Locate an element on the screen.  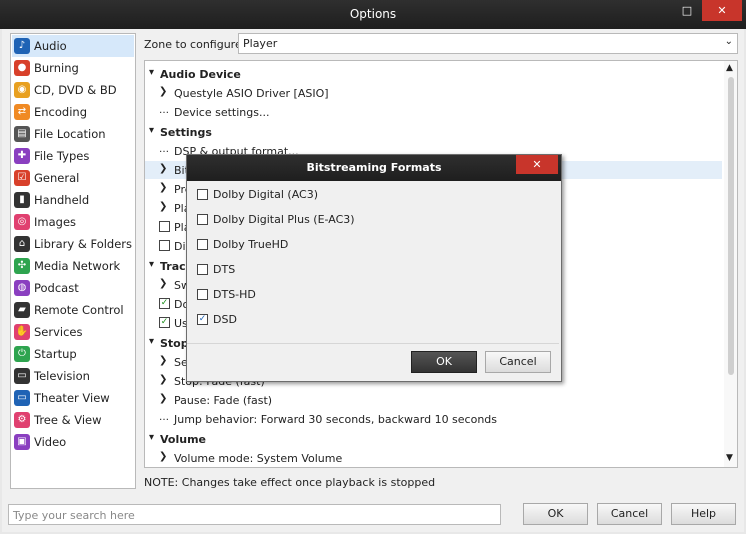
tree-section-header: ▾ Volume is located at coordinates (433, 439).